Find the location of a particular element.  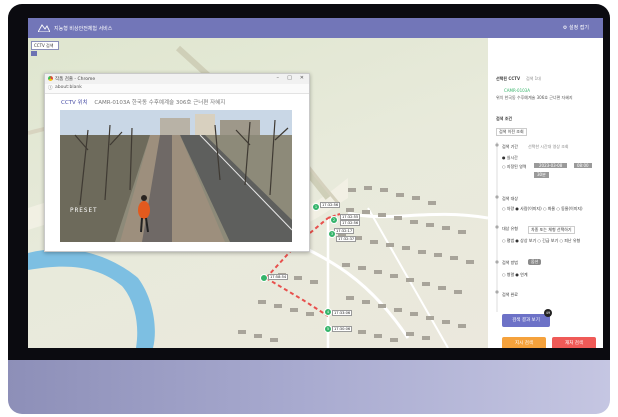

app-title: 지능형 비상안전체험 서비스 is located at coordinates (83, 29).